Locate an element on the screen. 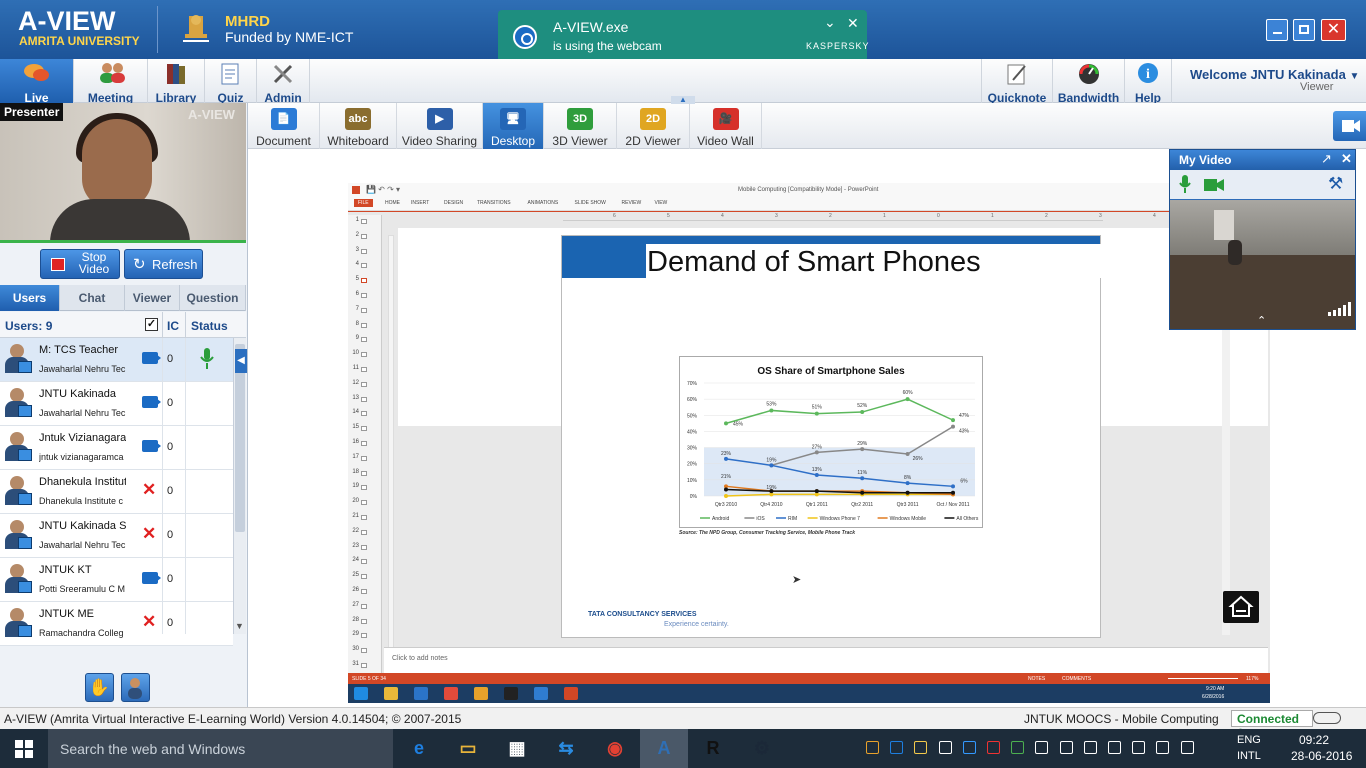 The image size is (1366, 768). slide-number: 24 is located at coordinates (354, 560).